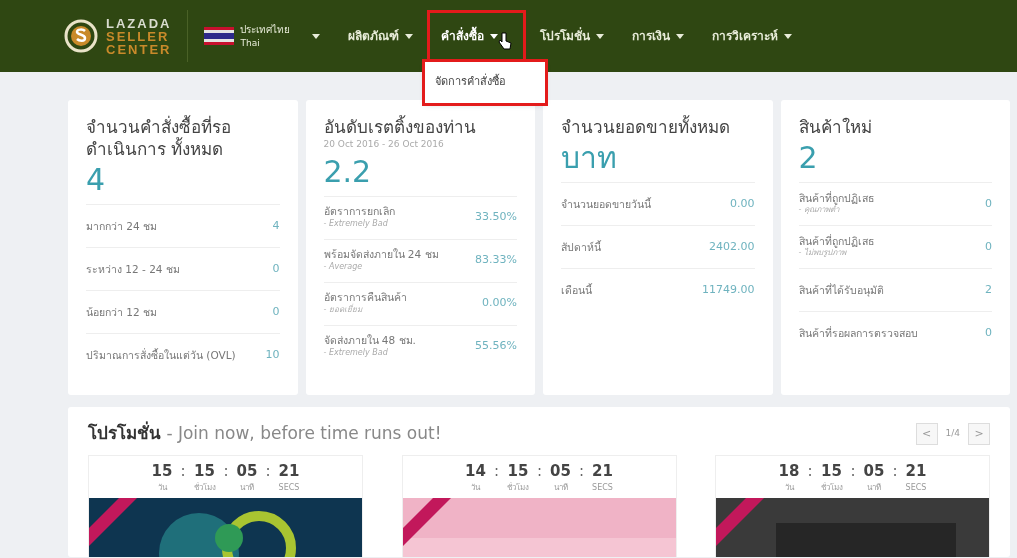 The image size is (1017, 558). What do you see at coordinates (276, 225) in the screenshot?
I see `stat-number: 4` at bounding box center [276, 225].